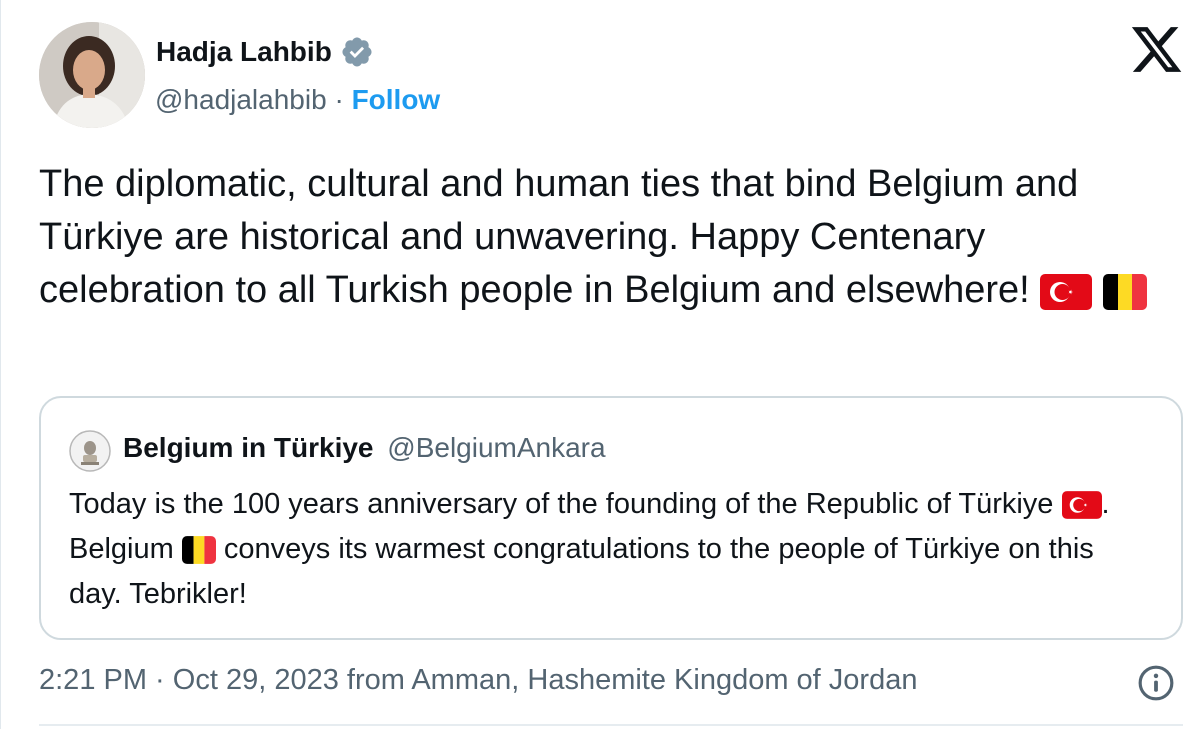  Describe the element at coordinates (248, 447) in the screenshot. I see `quoted-author-name: Belgium in Türkiye` at that location.